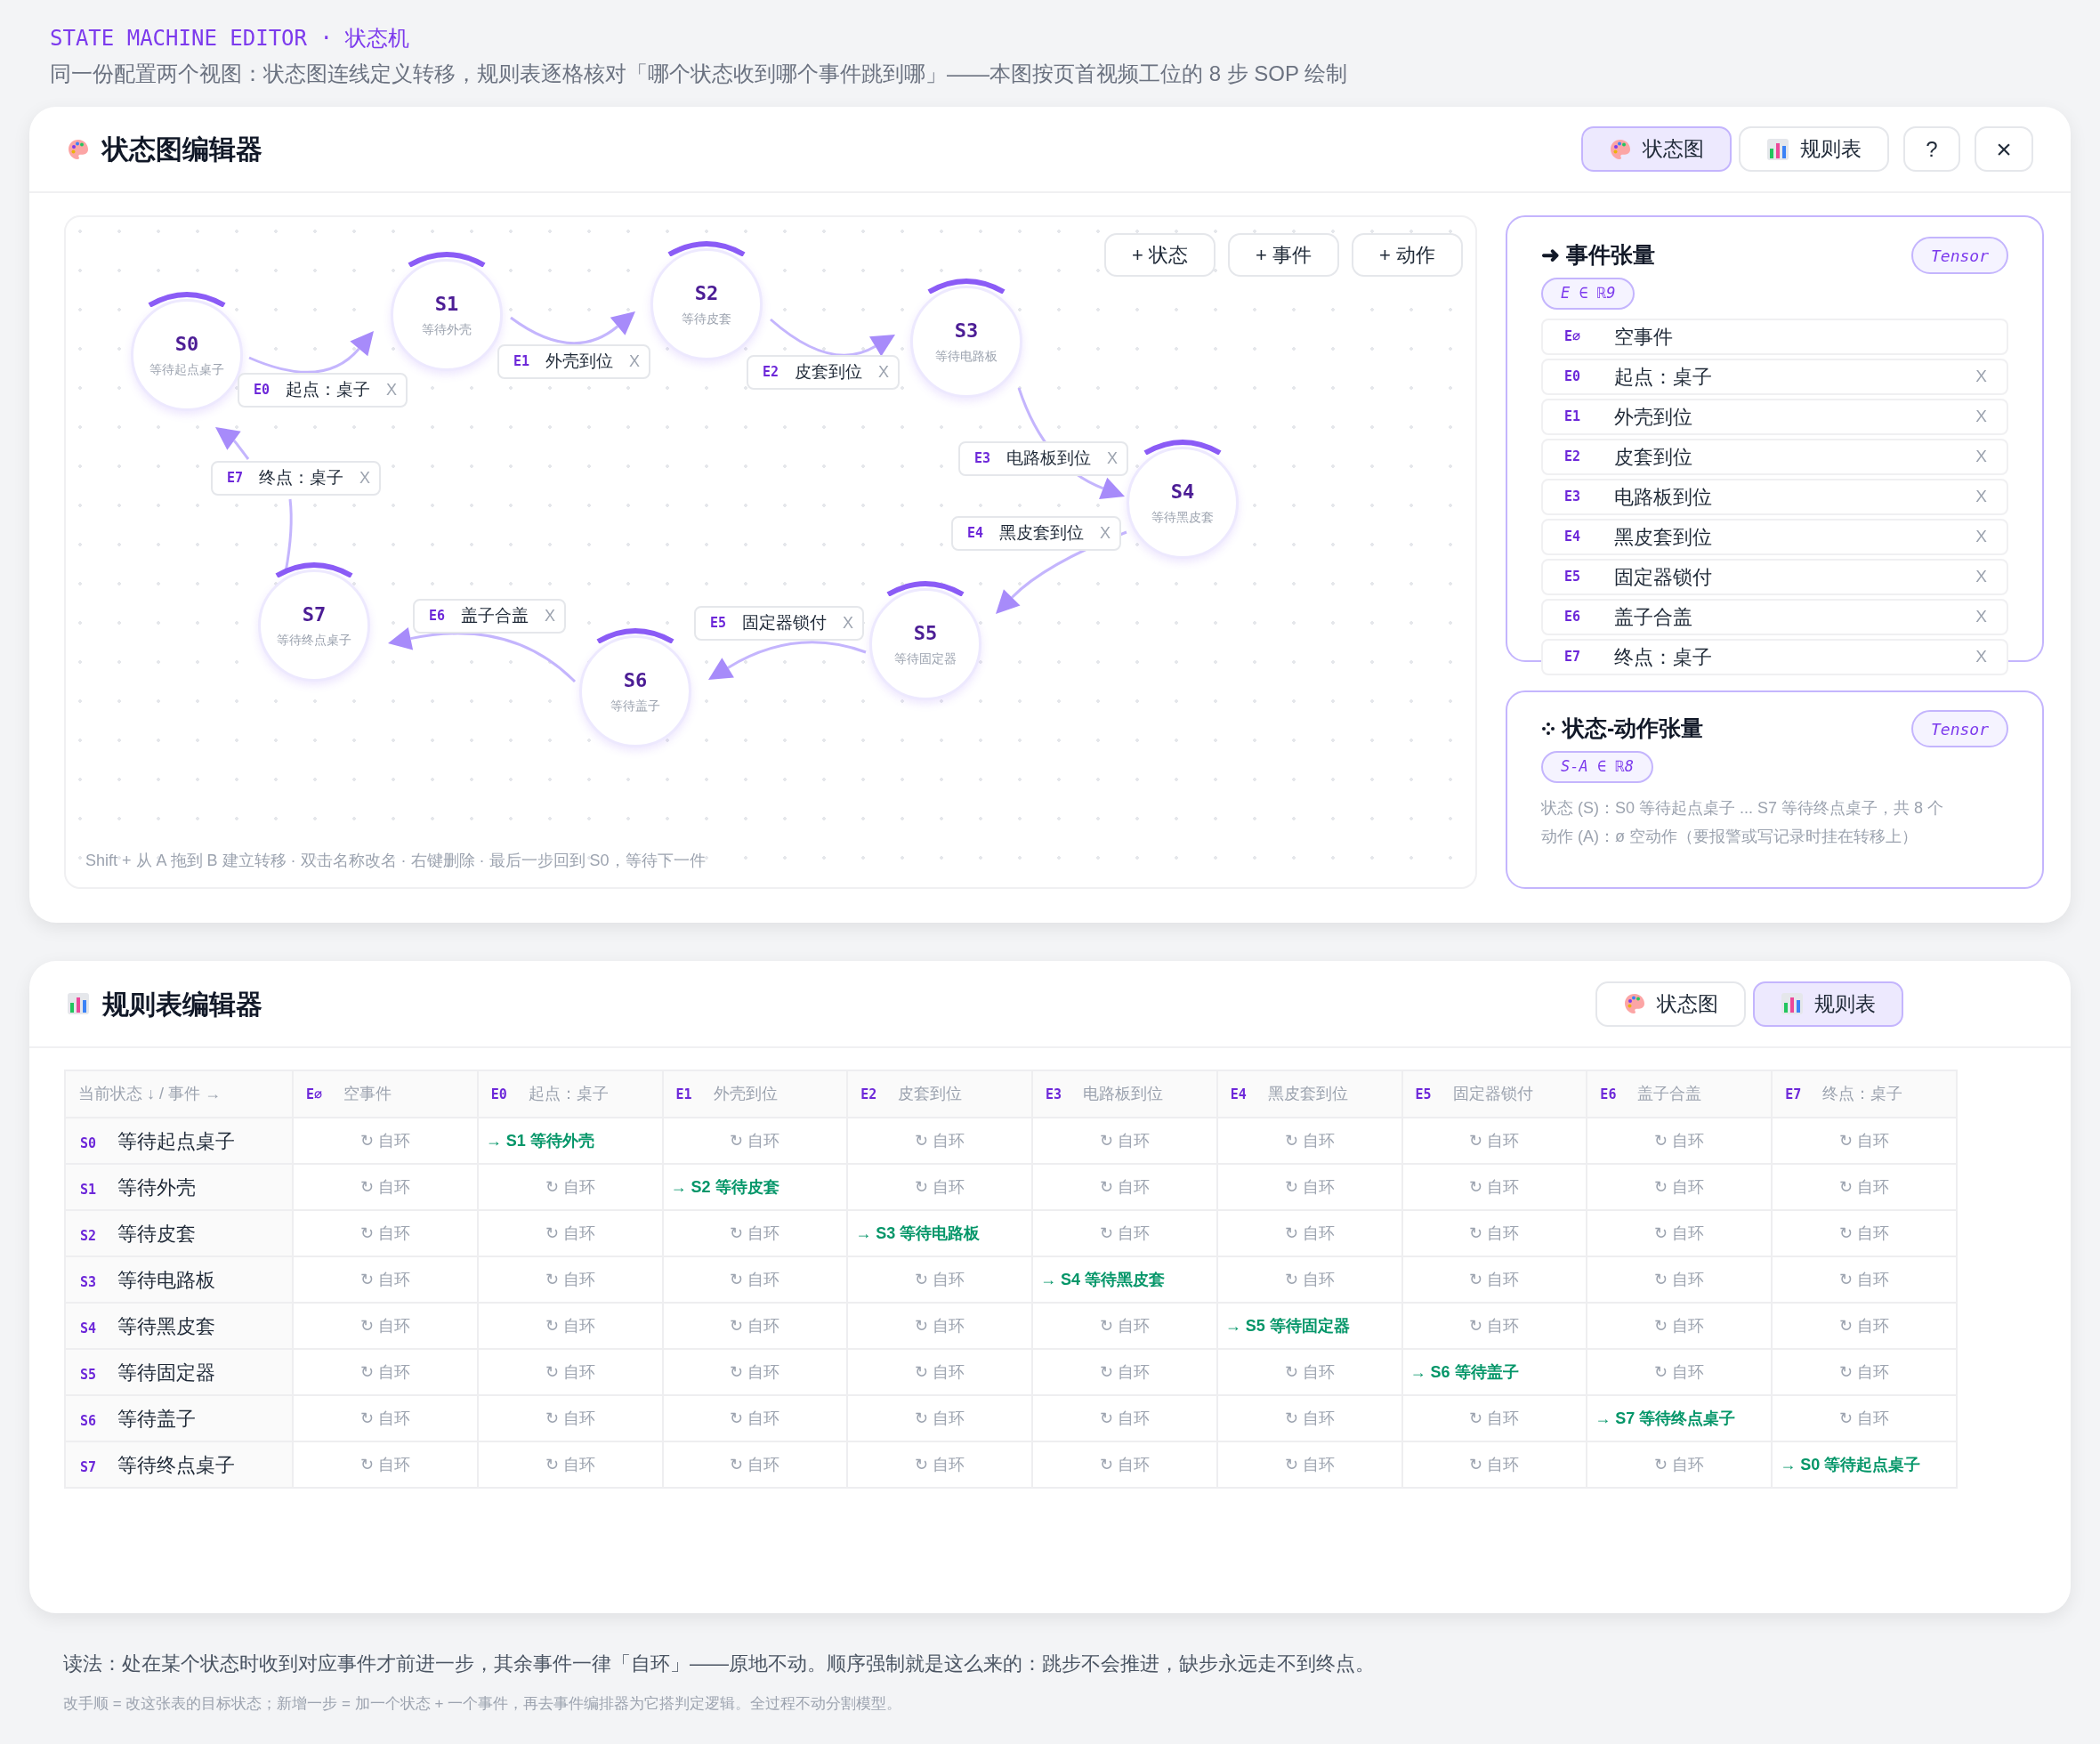 This screenshot has width=2100, height=1744. I want to click on state-id: S2, so click(706, 293).